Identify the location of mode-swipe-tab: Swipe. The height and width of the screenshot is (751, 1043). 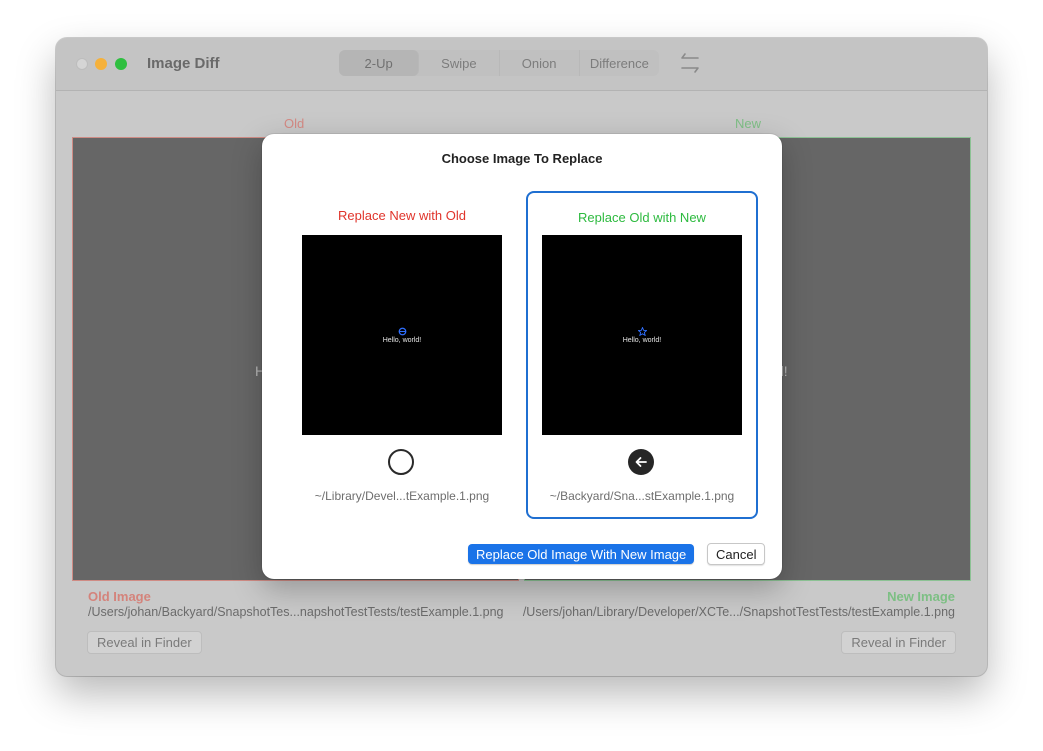
(459, 63).